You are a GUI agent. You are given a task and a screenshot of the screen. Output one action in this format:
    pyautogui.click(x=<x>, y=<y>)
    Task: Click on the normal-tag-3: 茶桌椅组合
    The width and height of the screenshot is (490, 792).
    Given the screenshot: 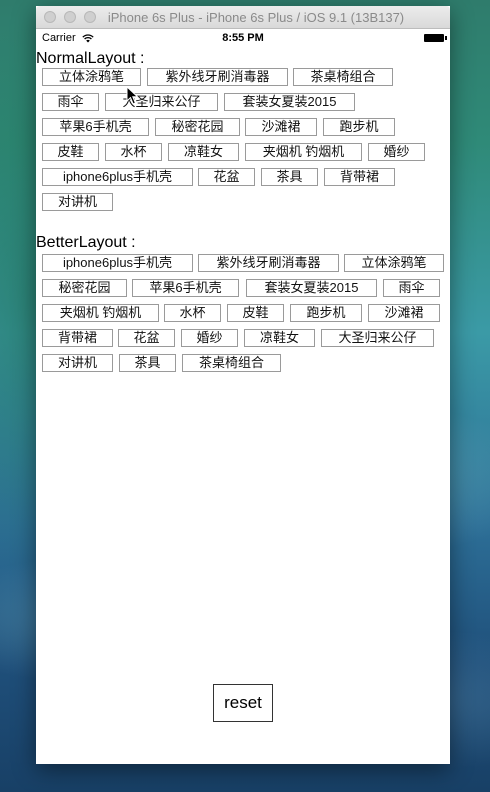 What is the action you would take?
    pyautogui.click(x=343, y=77)
    